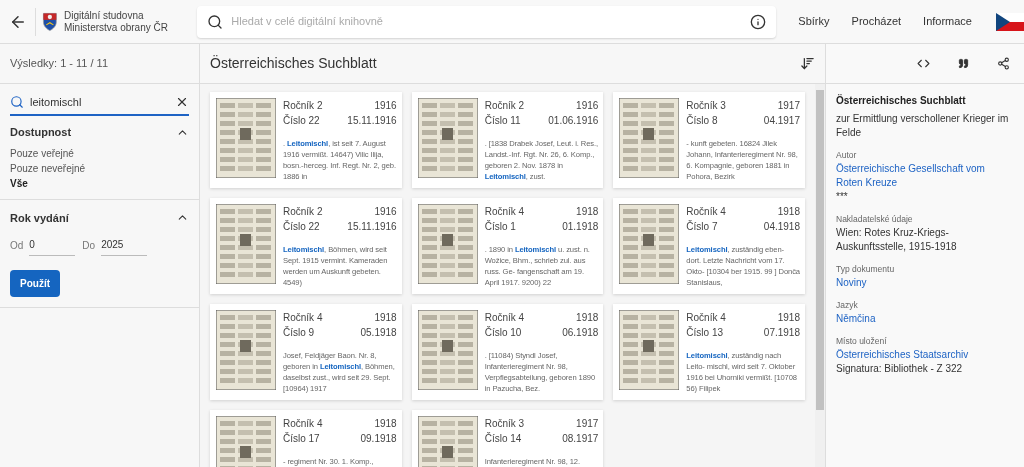  Describe the element at coordinates (925, 283) in the screenshot. I see `field-link: Noviny` at that location.